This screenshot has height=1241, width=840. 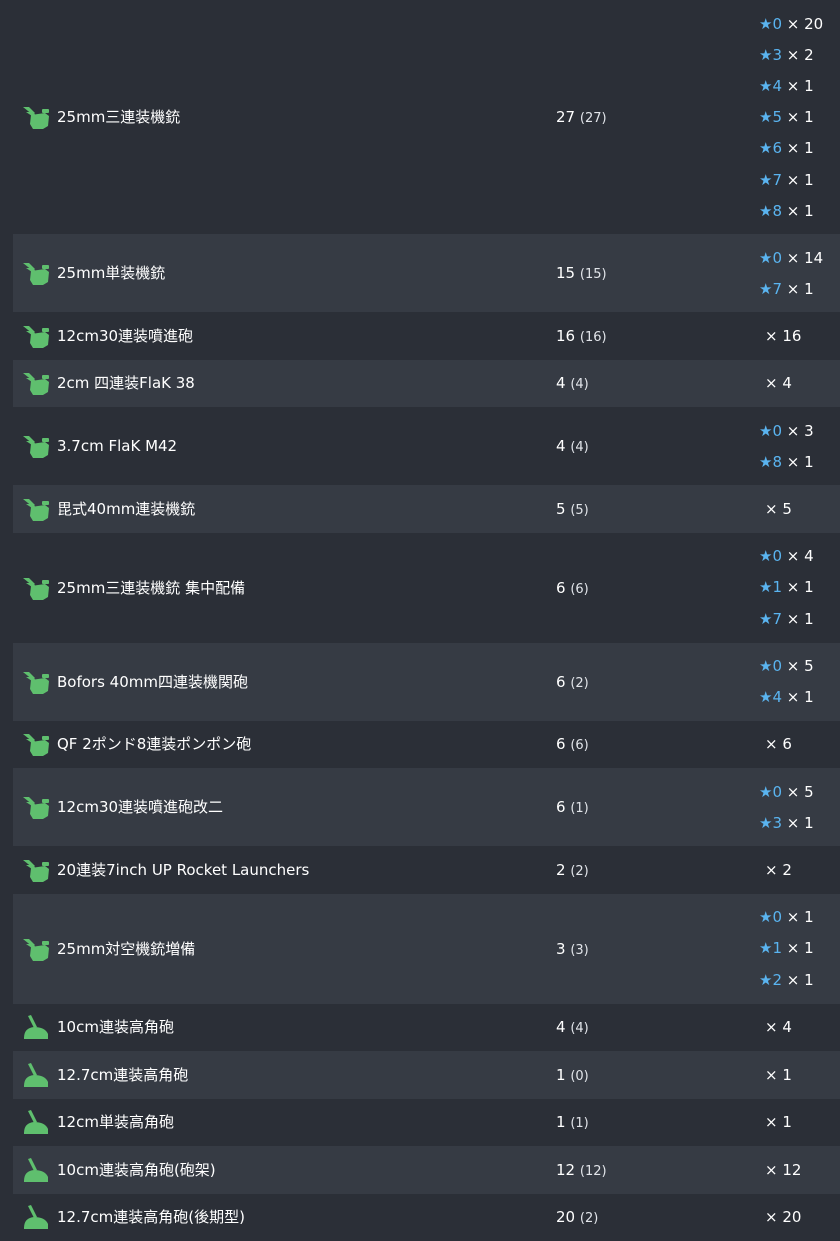 What do you see at coordinates (566, 335) in the screenshot?
I see `count-total: 16` at bounding box center [566, 335].